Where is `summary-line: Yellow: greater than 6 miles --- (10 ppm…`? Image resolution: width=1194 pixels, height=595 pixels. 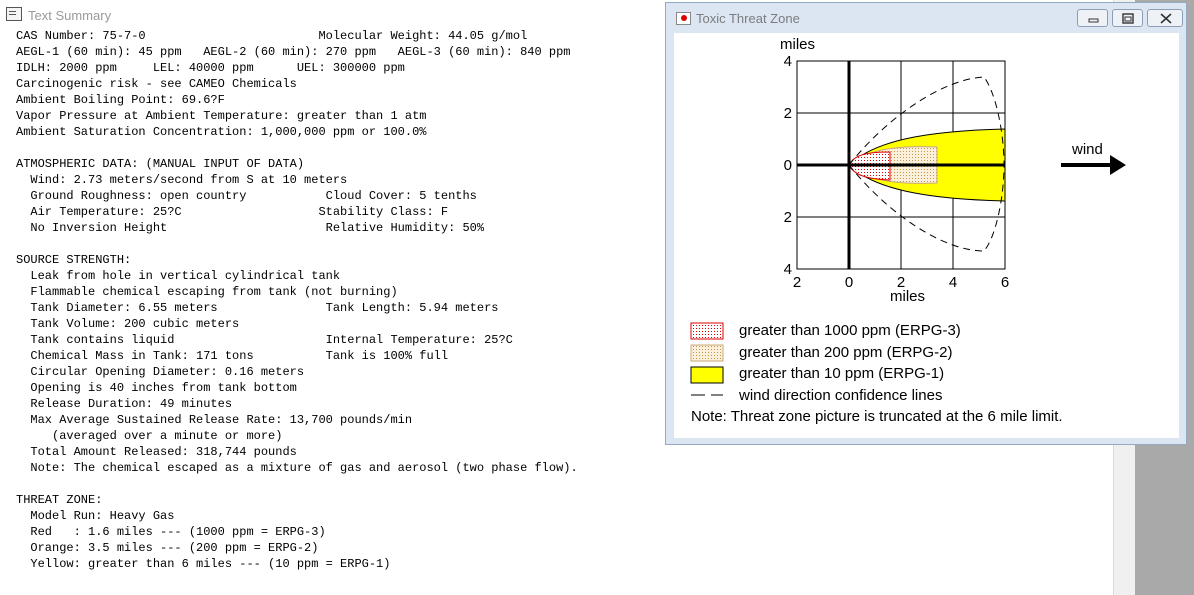
summary-line: Yellow: greater than 6 miles --- (10 ppm… is located at coordinates (203, 564).